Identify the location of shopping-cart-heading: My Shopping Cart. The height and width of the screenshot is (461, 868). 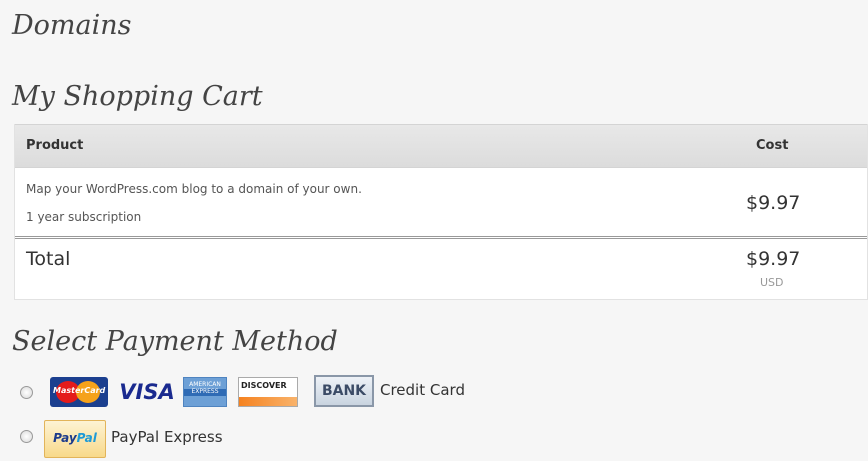
(137, 96).